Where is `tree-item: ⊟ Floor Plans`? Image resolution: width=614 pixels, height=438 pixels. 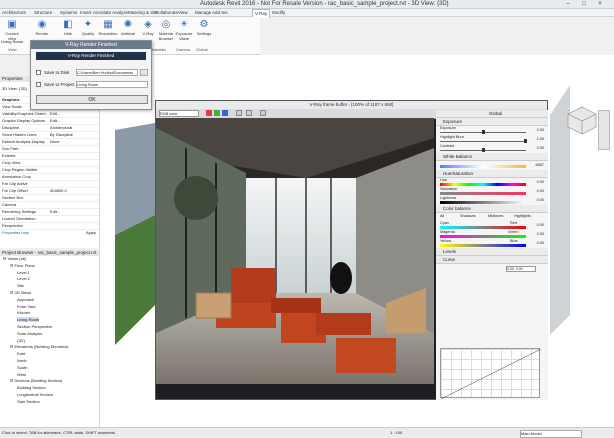
tree-item: ⊟ Floor Plans is located at coordinates (49, 266).